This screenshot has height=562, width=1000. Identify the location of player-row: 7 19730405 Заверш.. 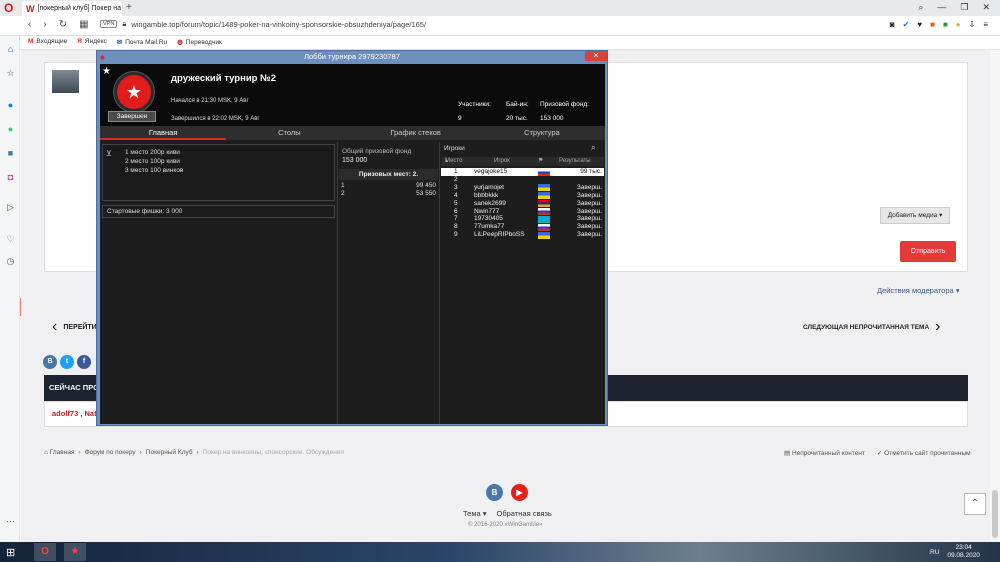
(522, 219).